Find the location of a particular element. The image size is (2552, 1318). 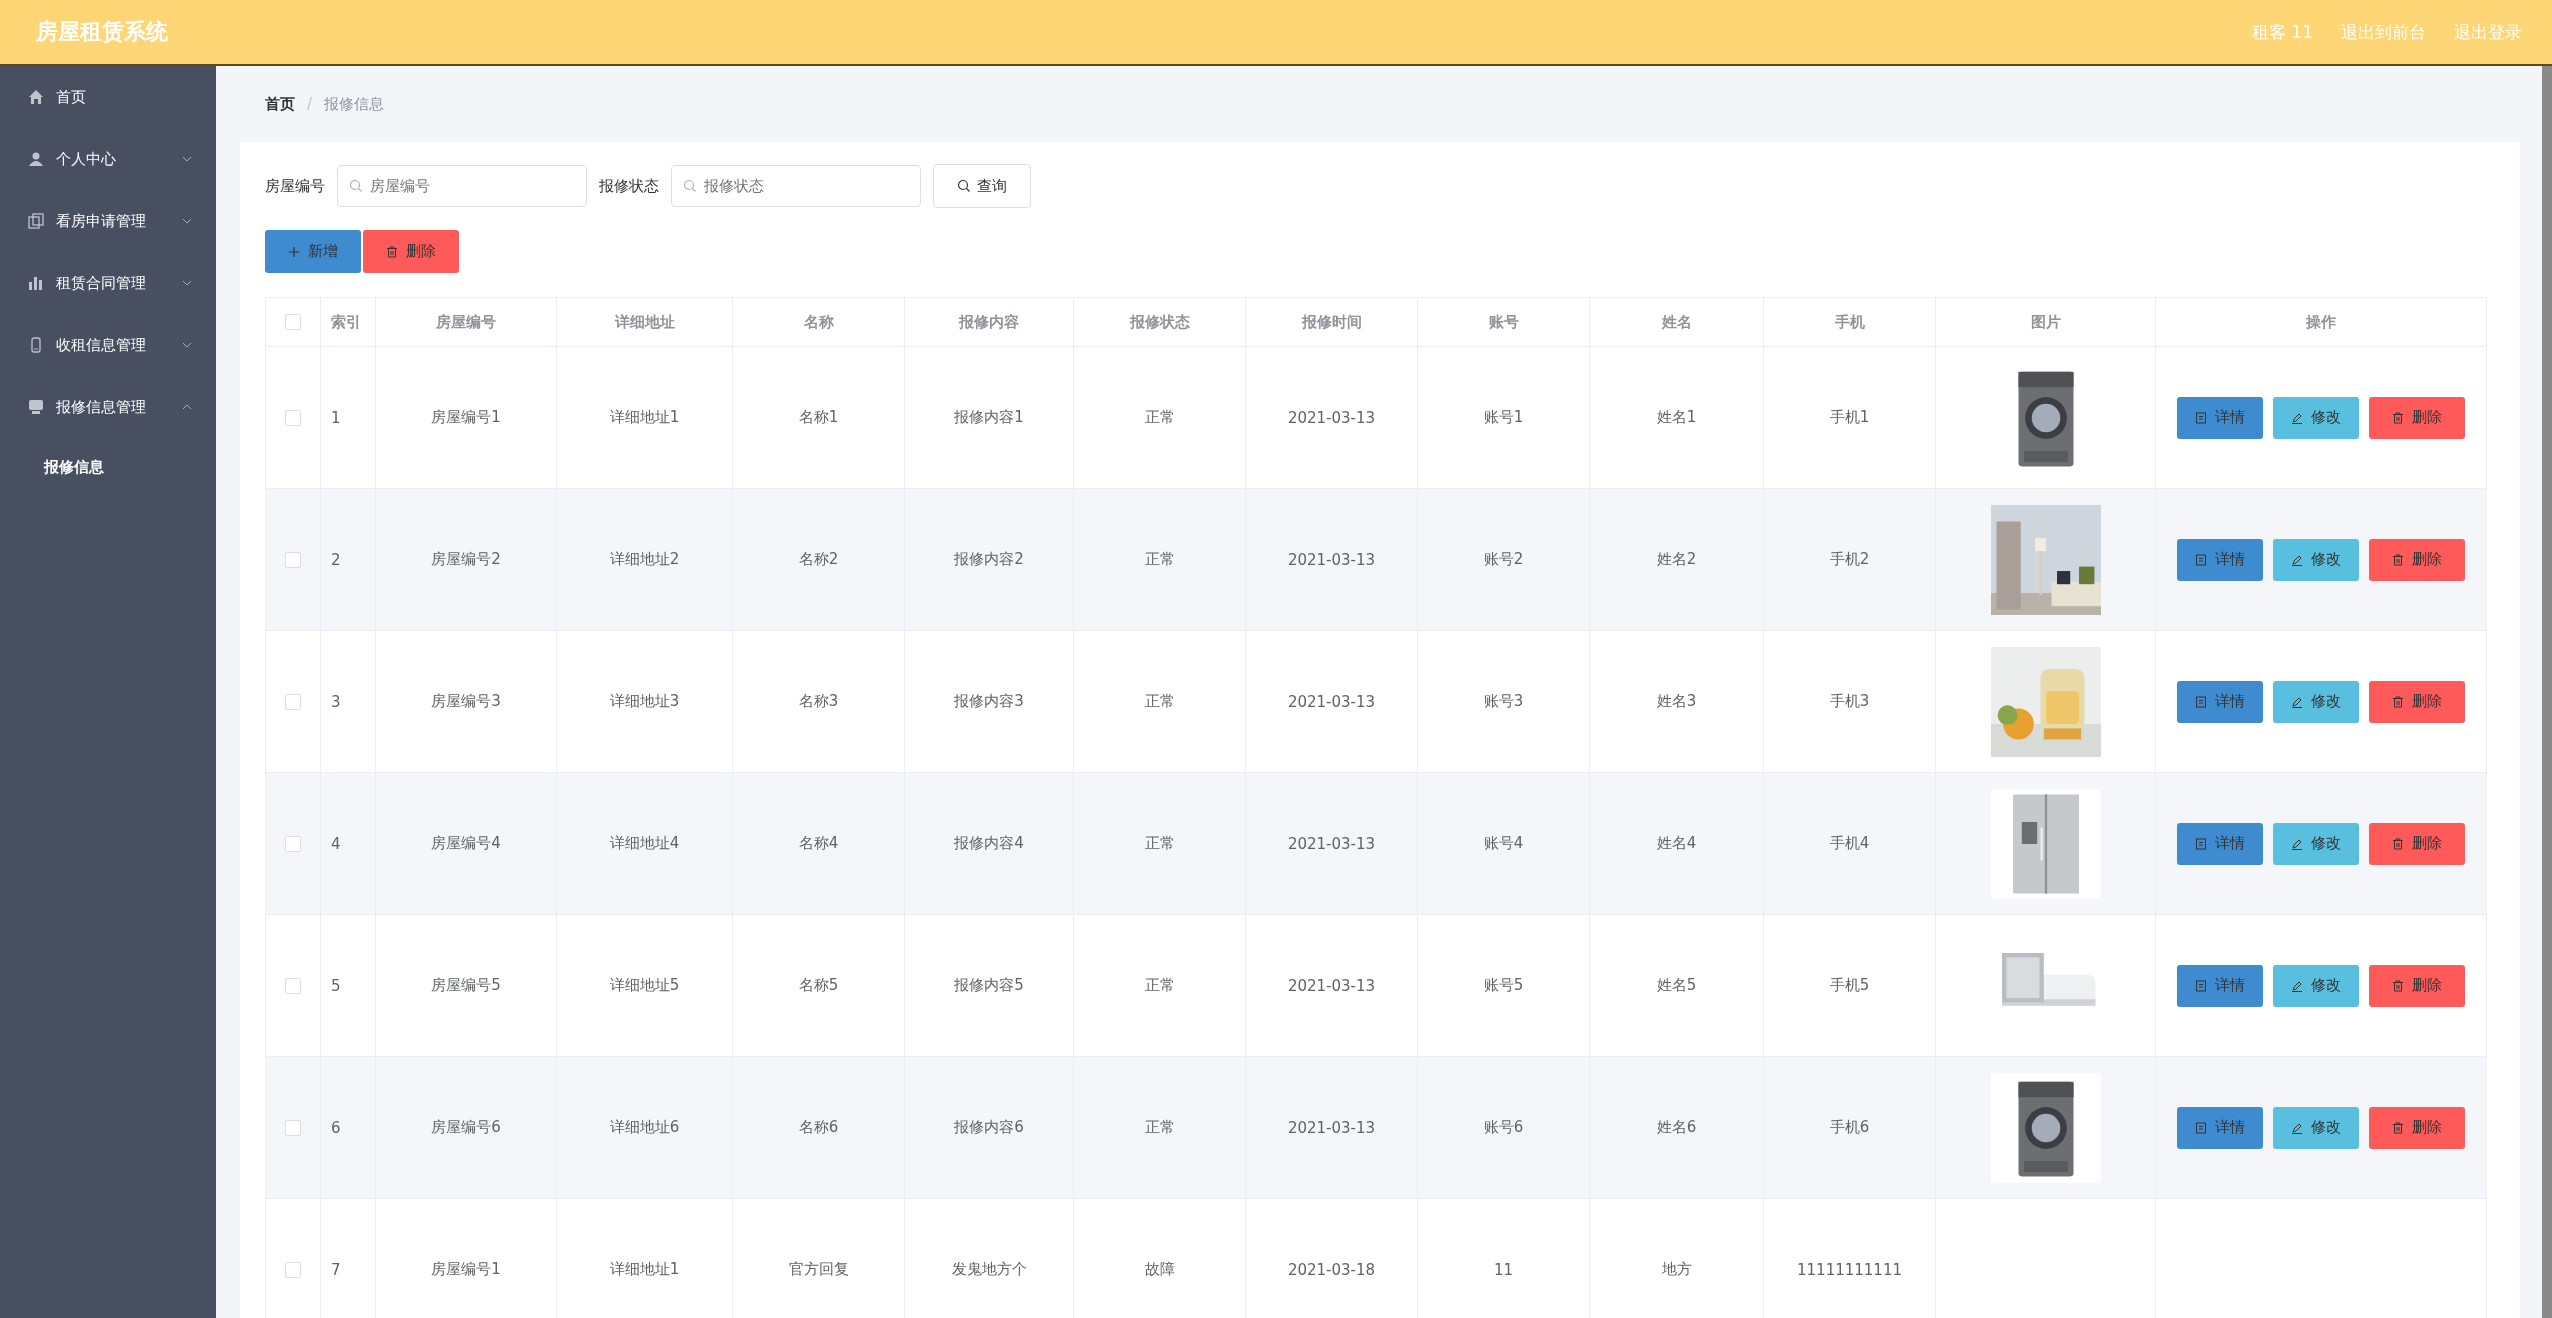

breadcrumb-item: 首页 is located at coordinates (280, 104).